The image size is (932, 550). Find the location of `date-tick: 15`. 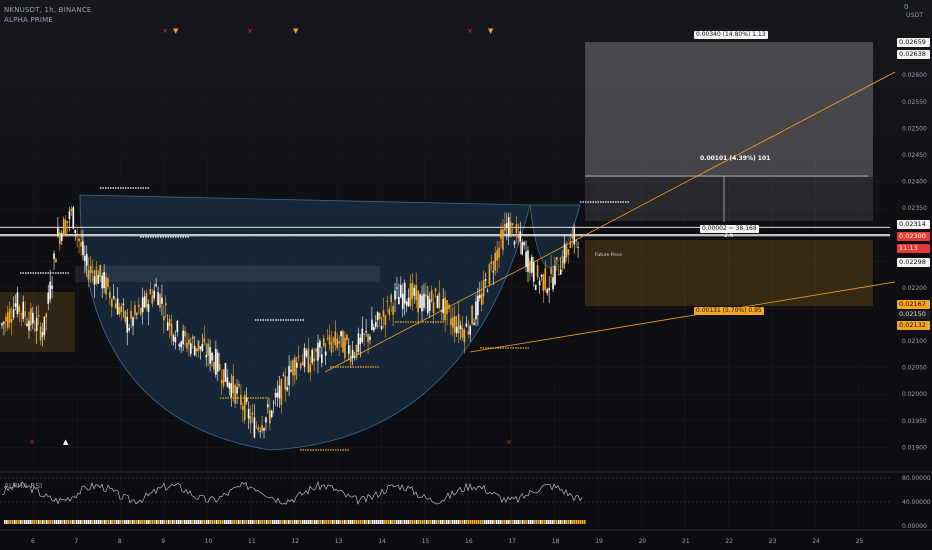

date-tick: 15 is located at coordinates (426, 541).